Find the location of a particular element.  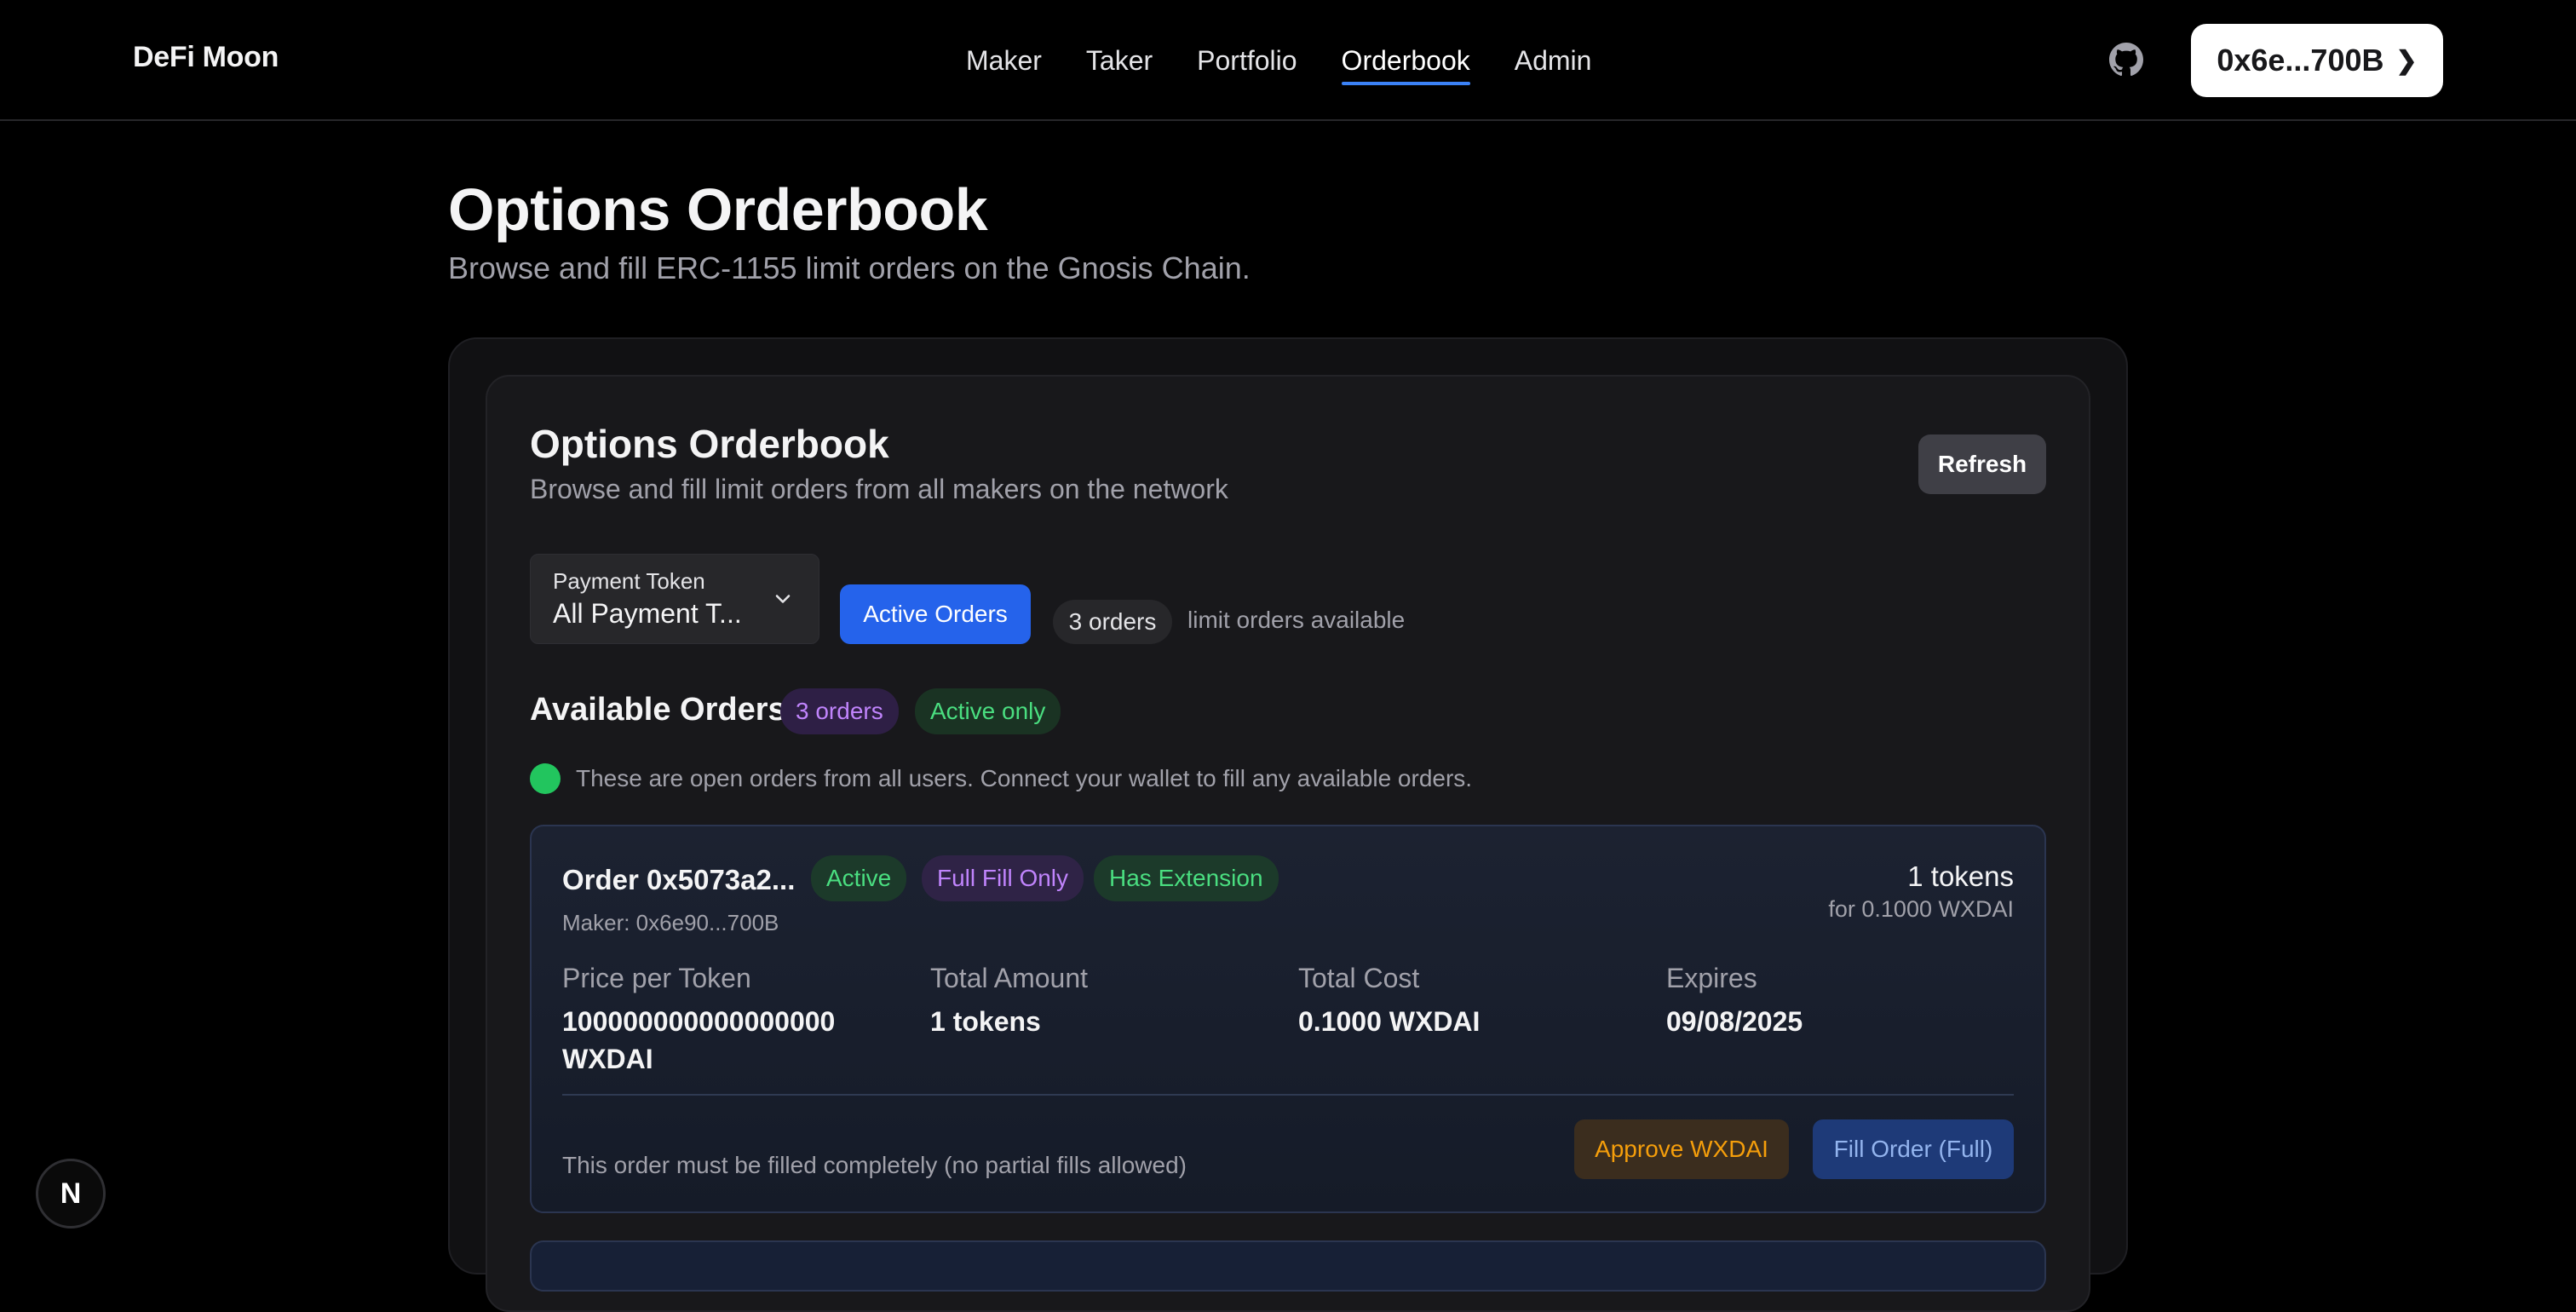

field-label: Price per Token is located at coordinates (657, 978).